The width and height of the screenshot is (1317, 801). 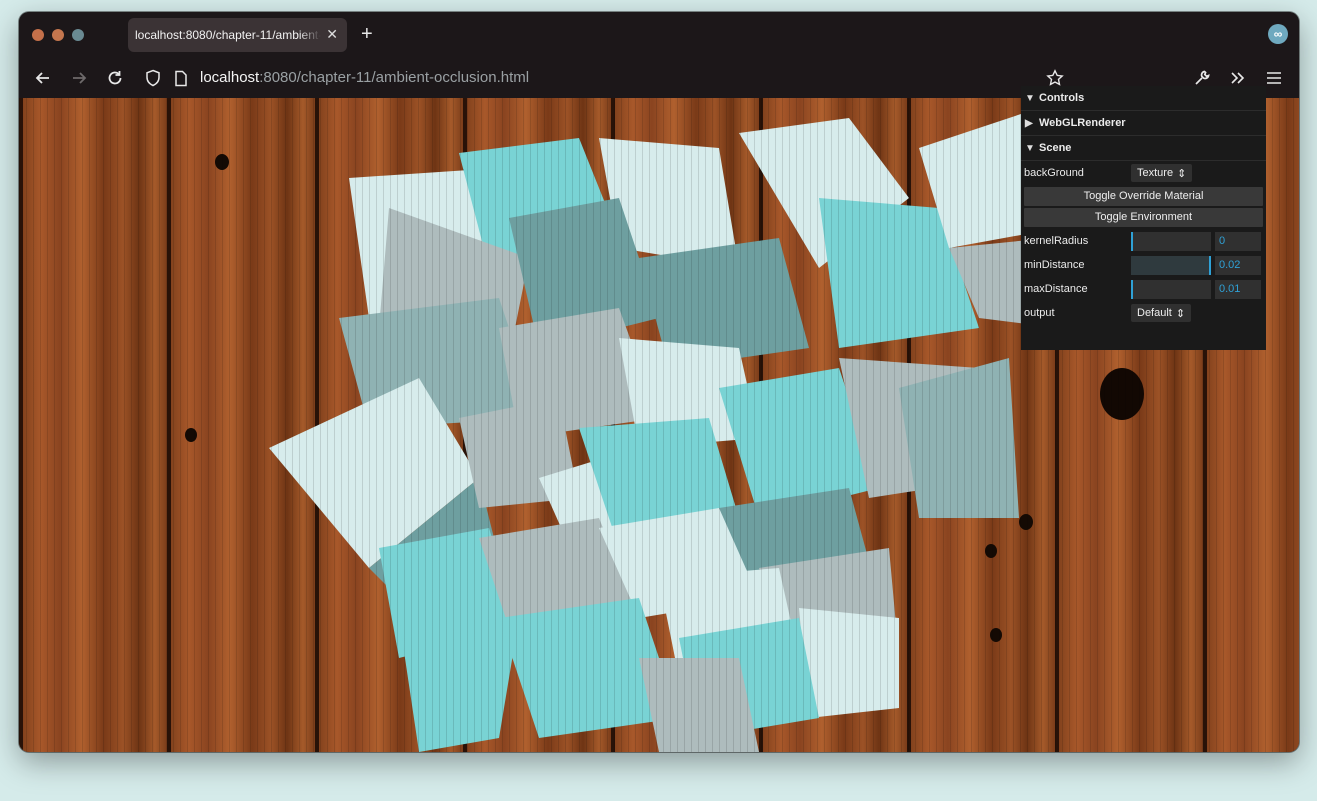 I want to click on background-select: Texture ⇕, so click(x=1162, y=173).